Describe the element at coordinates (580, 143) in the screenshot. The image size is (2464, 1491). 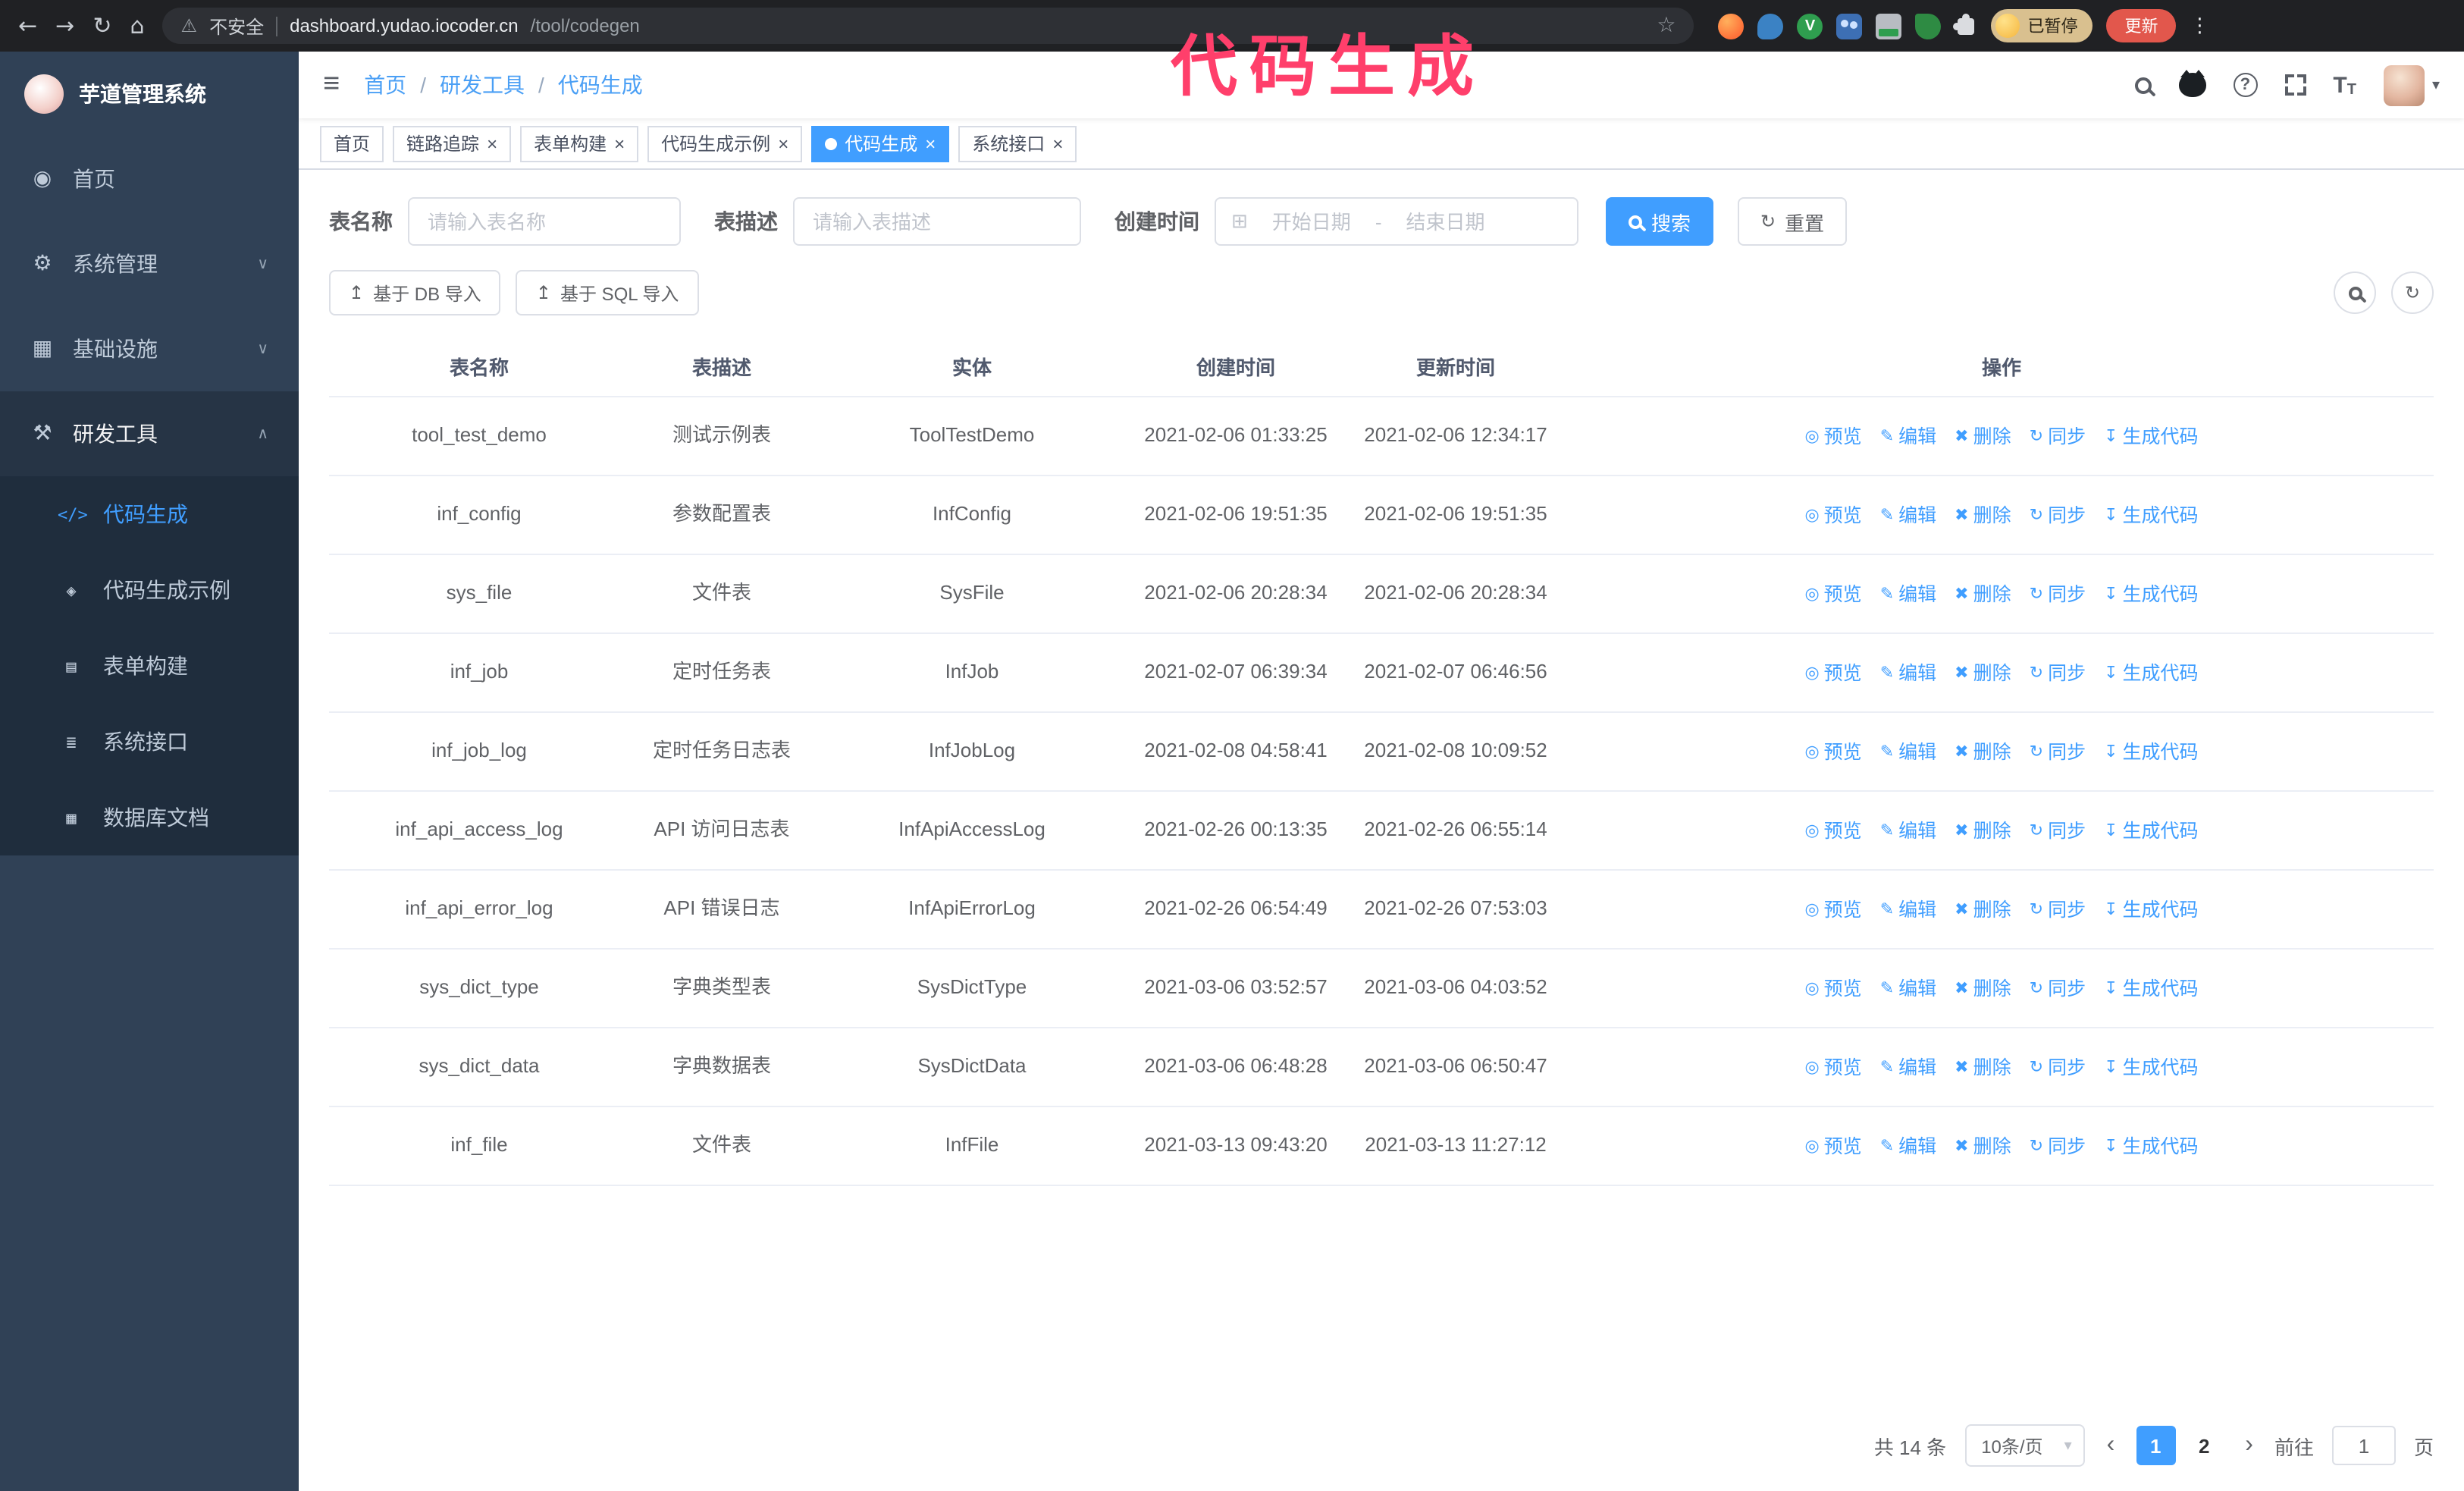
I see `tab-form-build: 表单构建 ×` at that location.